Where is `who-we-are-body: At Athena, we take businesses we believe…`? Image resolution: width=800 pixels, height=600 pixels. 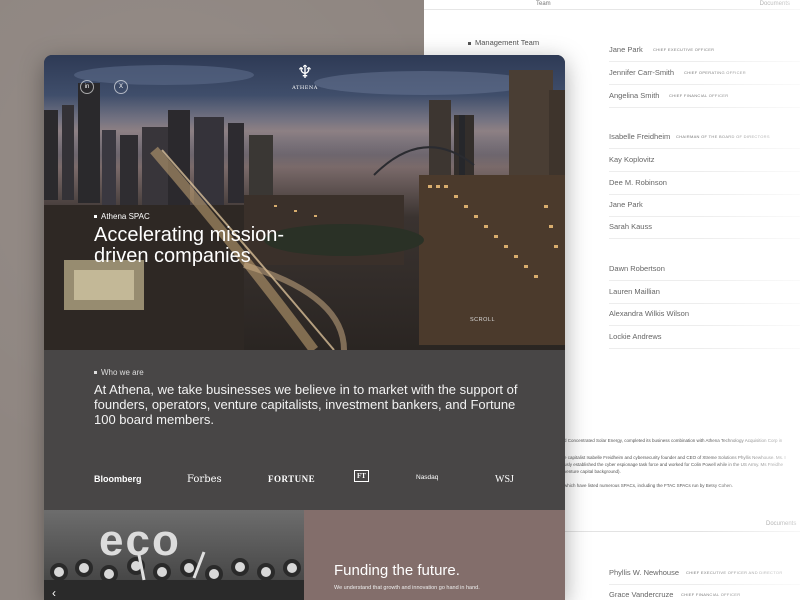
who-we-are-body: At Athena, we take businesses we believe… is located at coordinates (306, 404).